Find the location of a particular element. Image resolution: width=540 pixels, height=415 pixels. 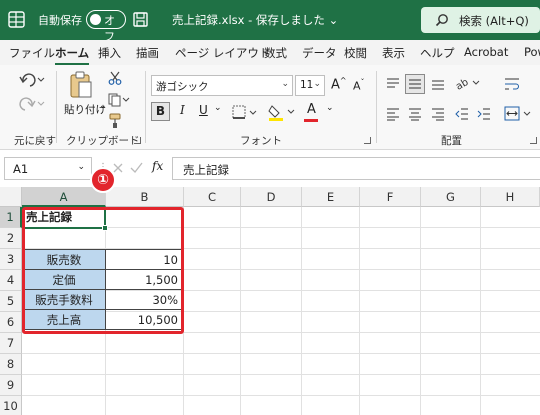

tab-power: Pow is located at coordinates (532, 52).